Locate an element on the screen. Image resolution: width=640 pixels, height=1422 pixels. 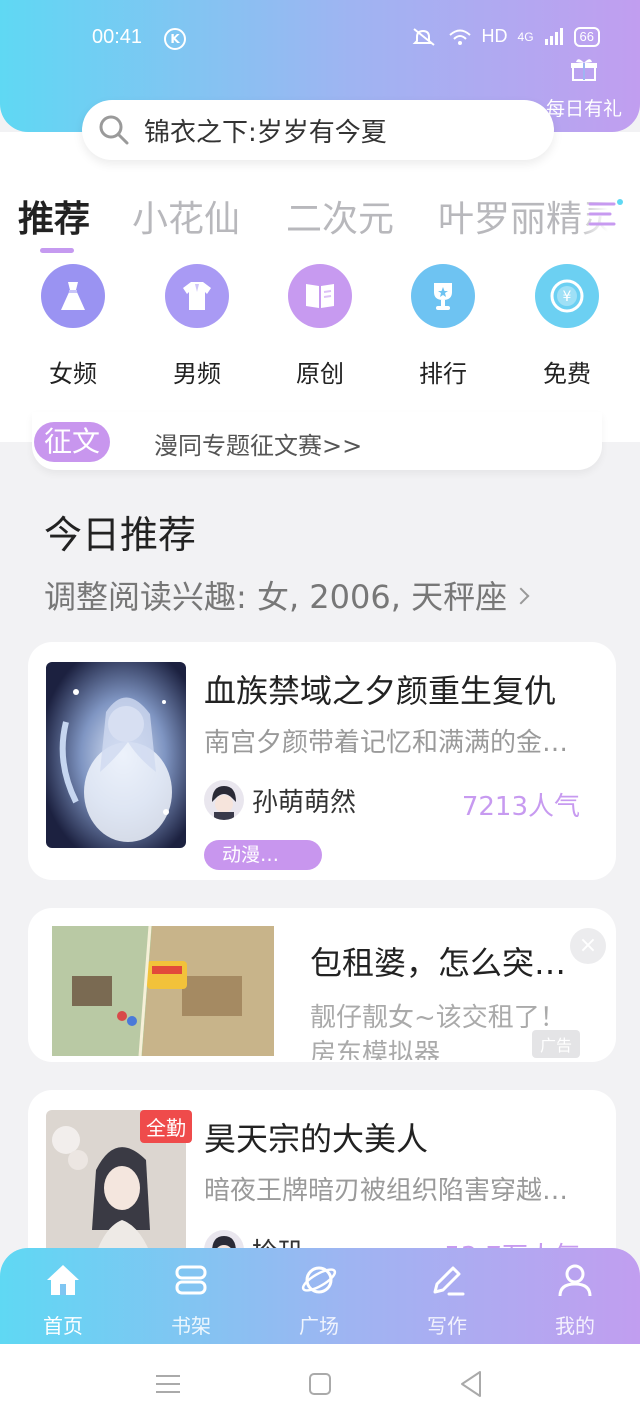
nav-home: 首页 is located at coordinates (63, 1299).